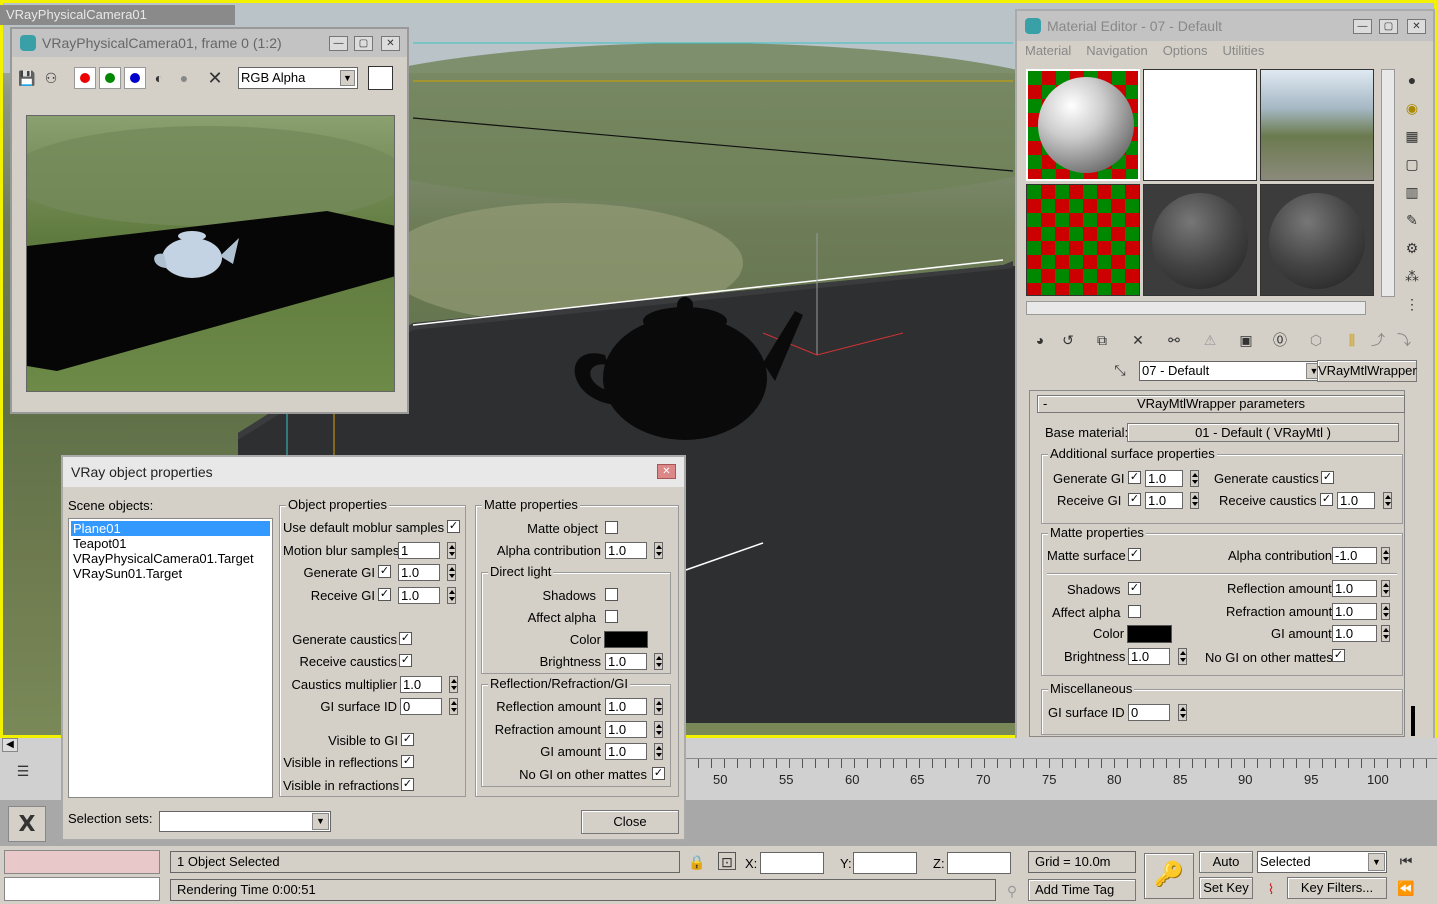  What do you see at coordinates (419, 550) in the screenshot?
I see `moblur-samples-field: 1` at bounding box center [419, 550].